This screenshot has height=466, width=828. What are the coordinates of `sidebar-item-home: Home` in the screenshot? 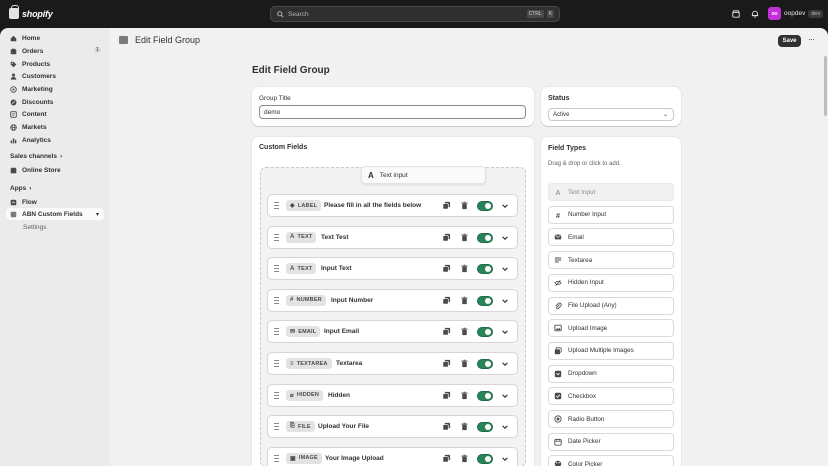 It's located at (55, 38).